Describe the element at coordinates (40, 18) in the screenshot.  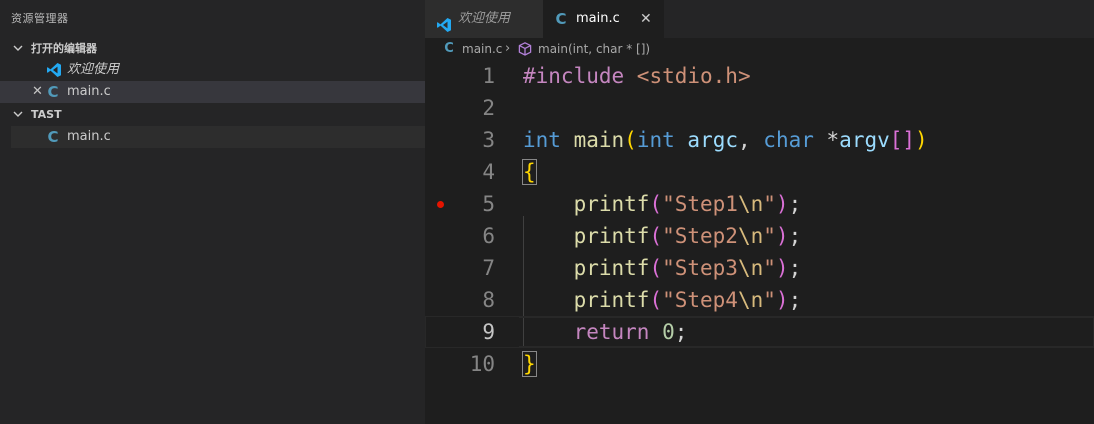
I see `explorer-title: 资源管理器` at that location.